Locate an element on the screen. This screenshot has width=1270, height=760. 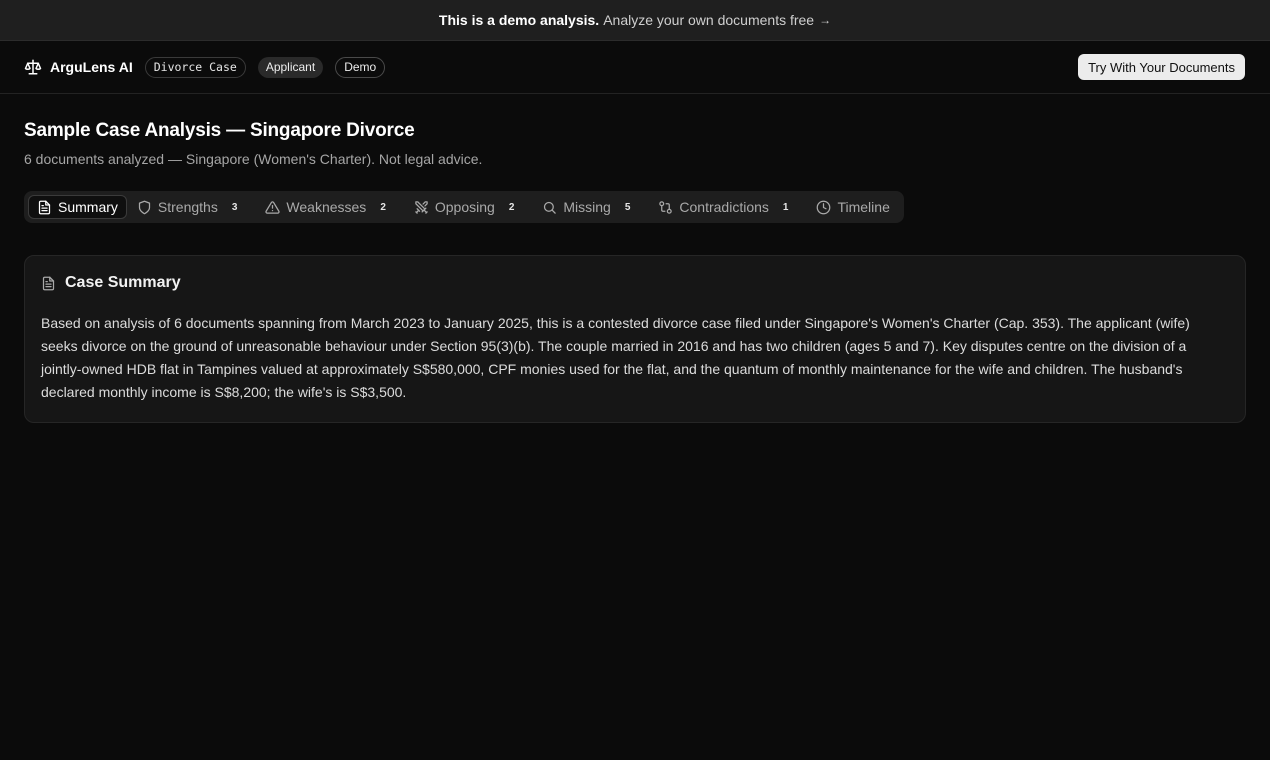
try-with-documents-button: Try With Your Documents is located at coordinates (1161, 67).